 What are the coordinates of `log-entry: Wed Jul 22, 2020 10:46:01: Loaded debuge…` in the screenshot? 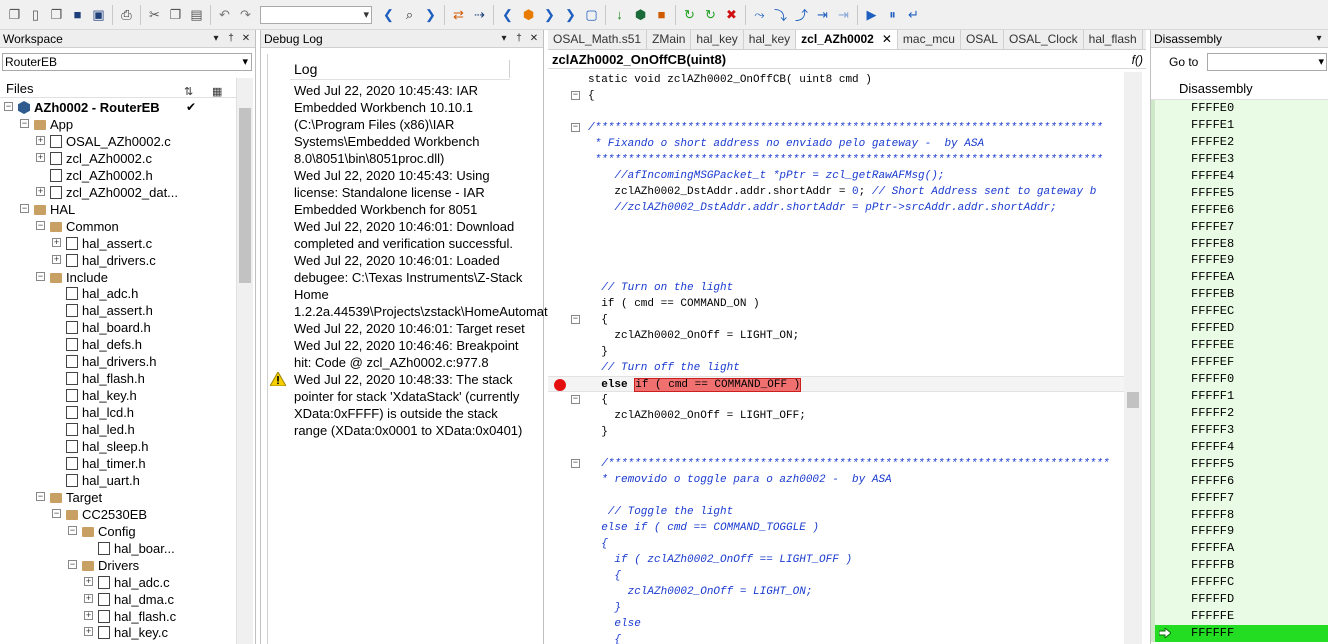 It's located at (580, 286).